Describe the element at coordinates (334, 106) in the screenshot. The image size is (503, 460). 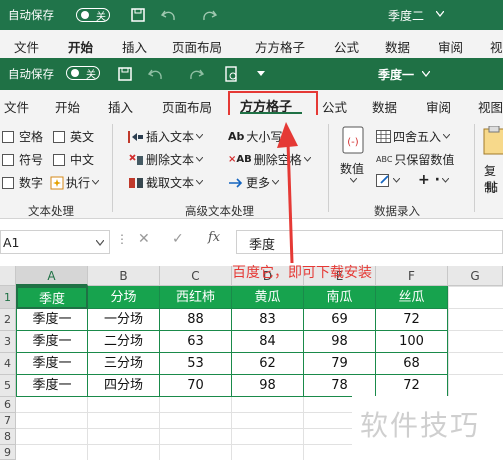
I see `tab-formula: 公式` at that location.